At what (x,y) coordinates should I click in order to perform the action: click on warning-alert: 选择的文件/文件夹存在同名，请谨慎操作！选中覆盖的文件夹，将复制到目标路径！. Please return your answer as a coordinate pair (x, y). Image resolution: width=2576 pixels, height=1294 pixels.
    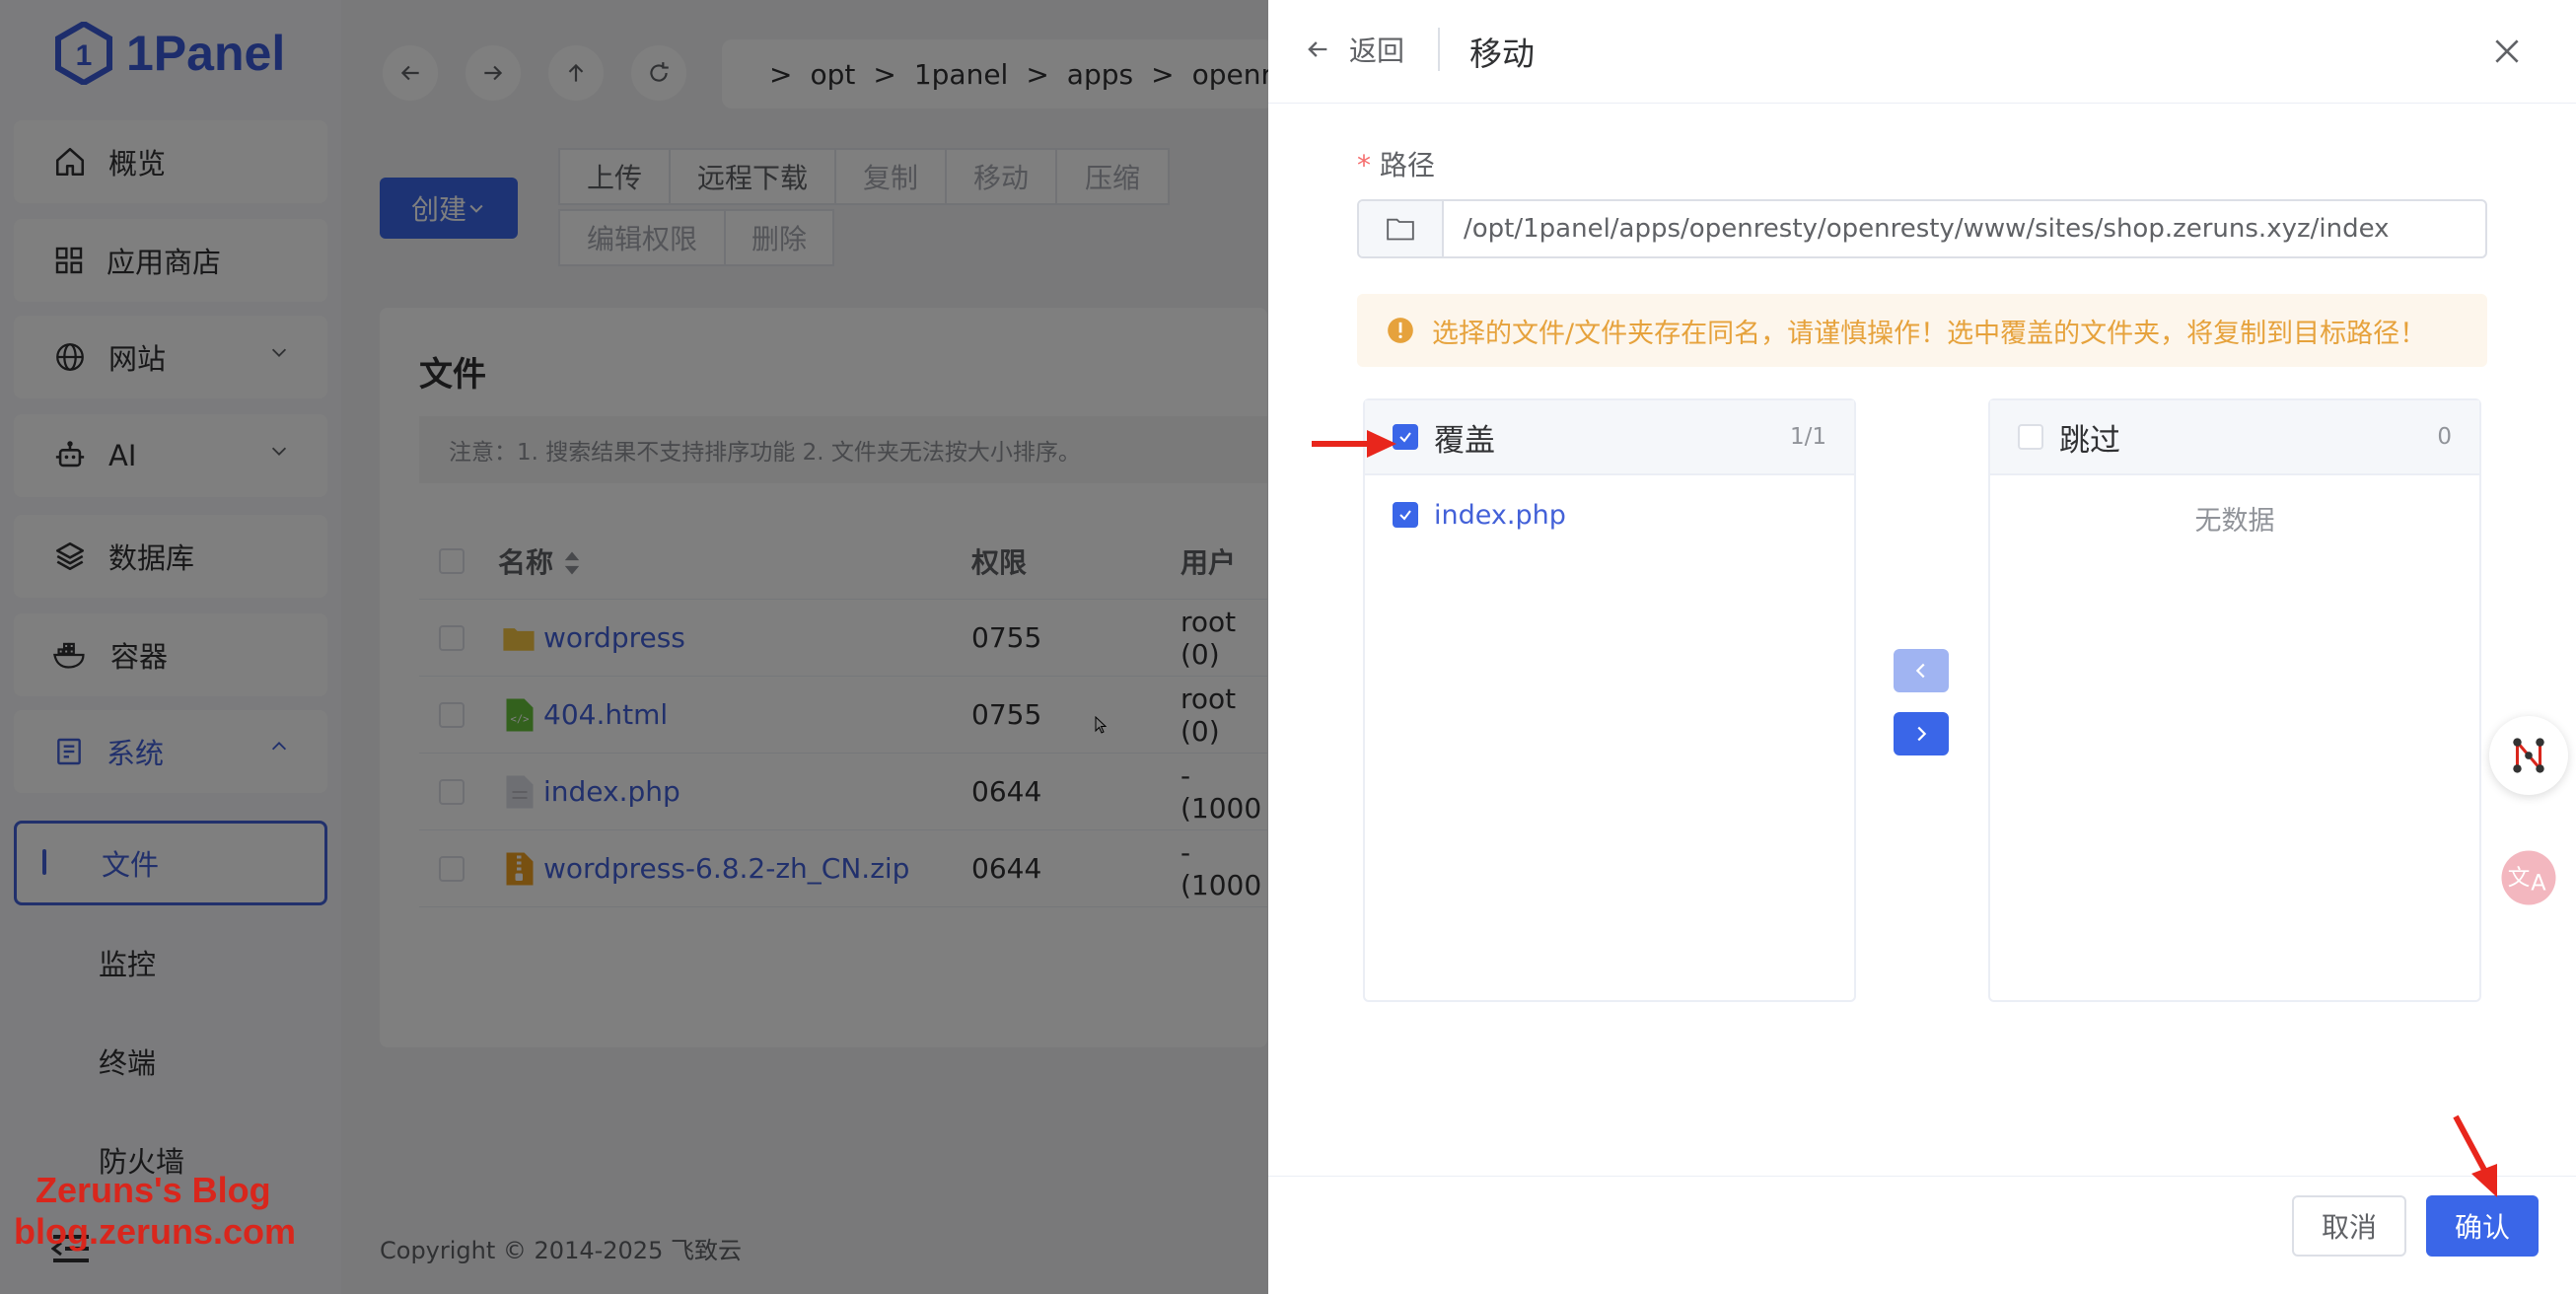
    Looking at the image, I should click on (1922, 330).